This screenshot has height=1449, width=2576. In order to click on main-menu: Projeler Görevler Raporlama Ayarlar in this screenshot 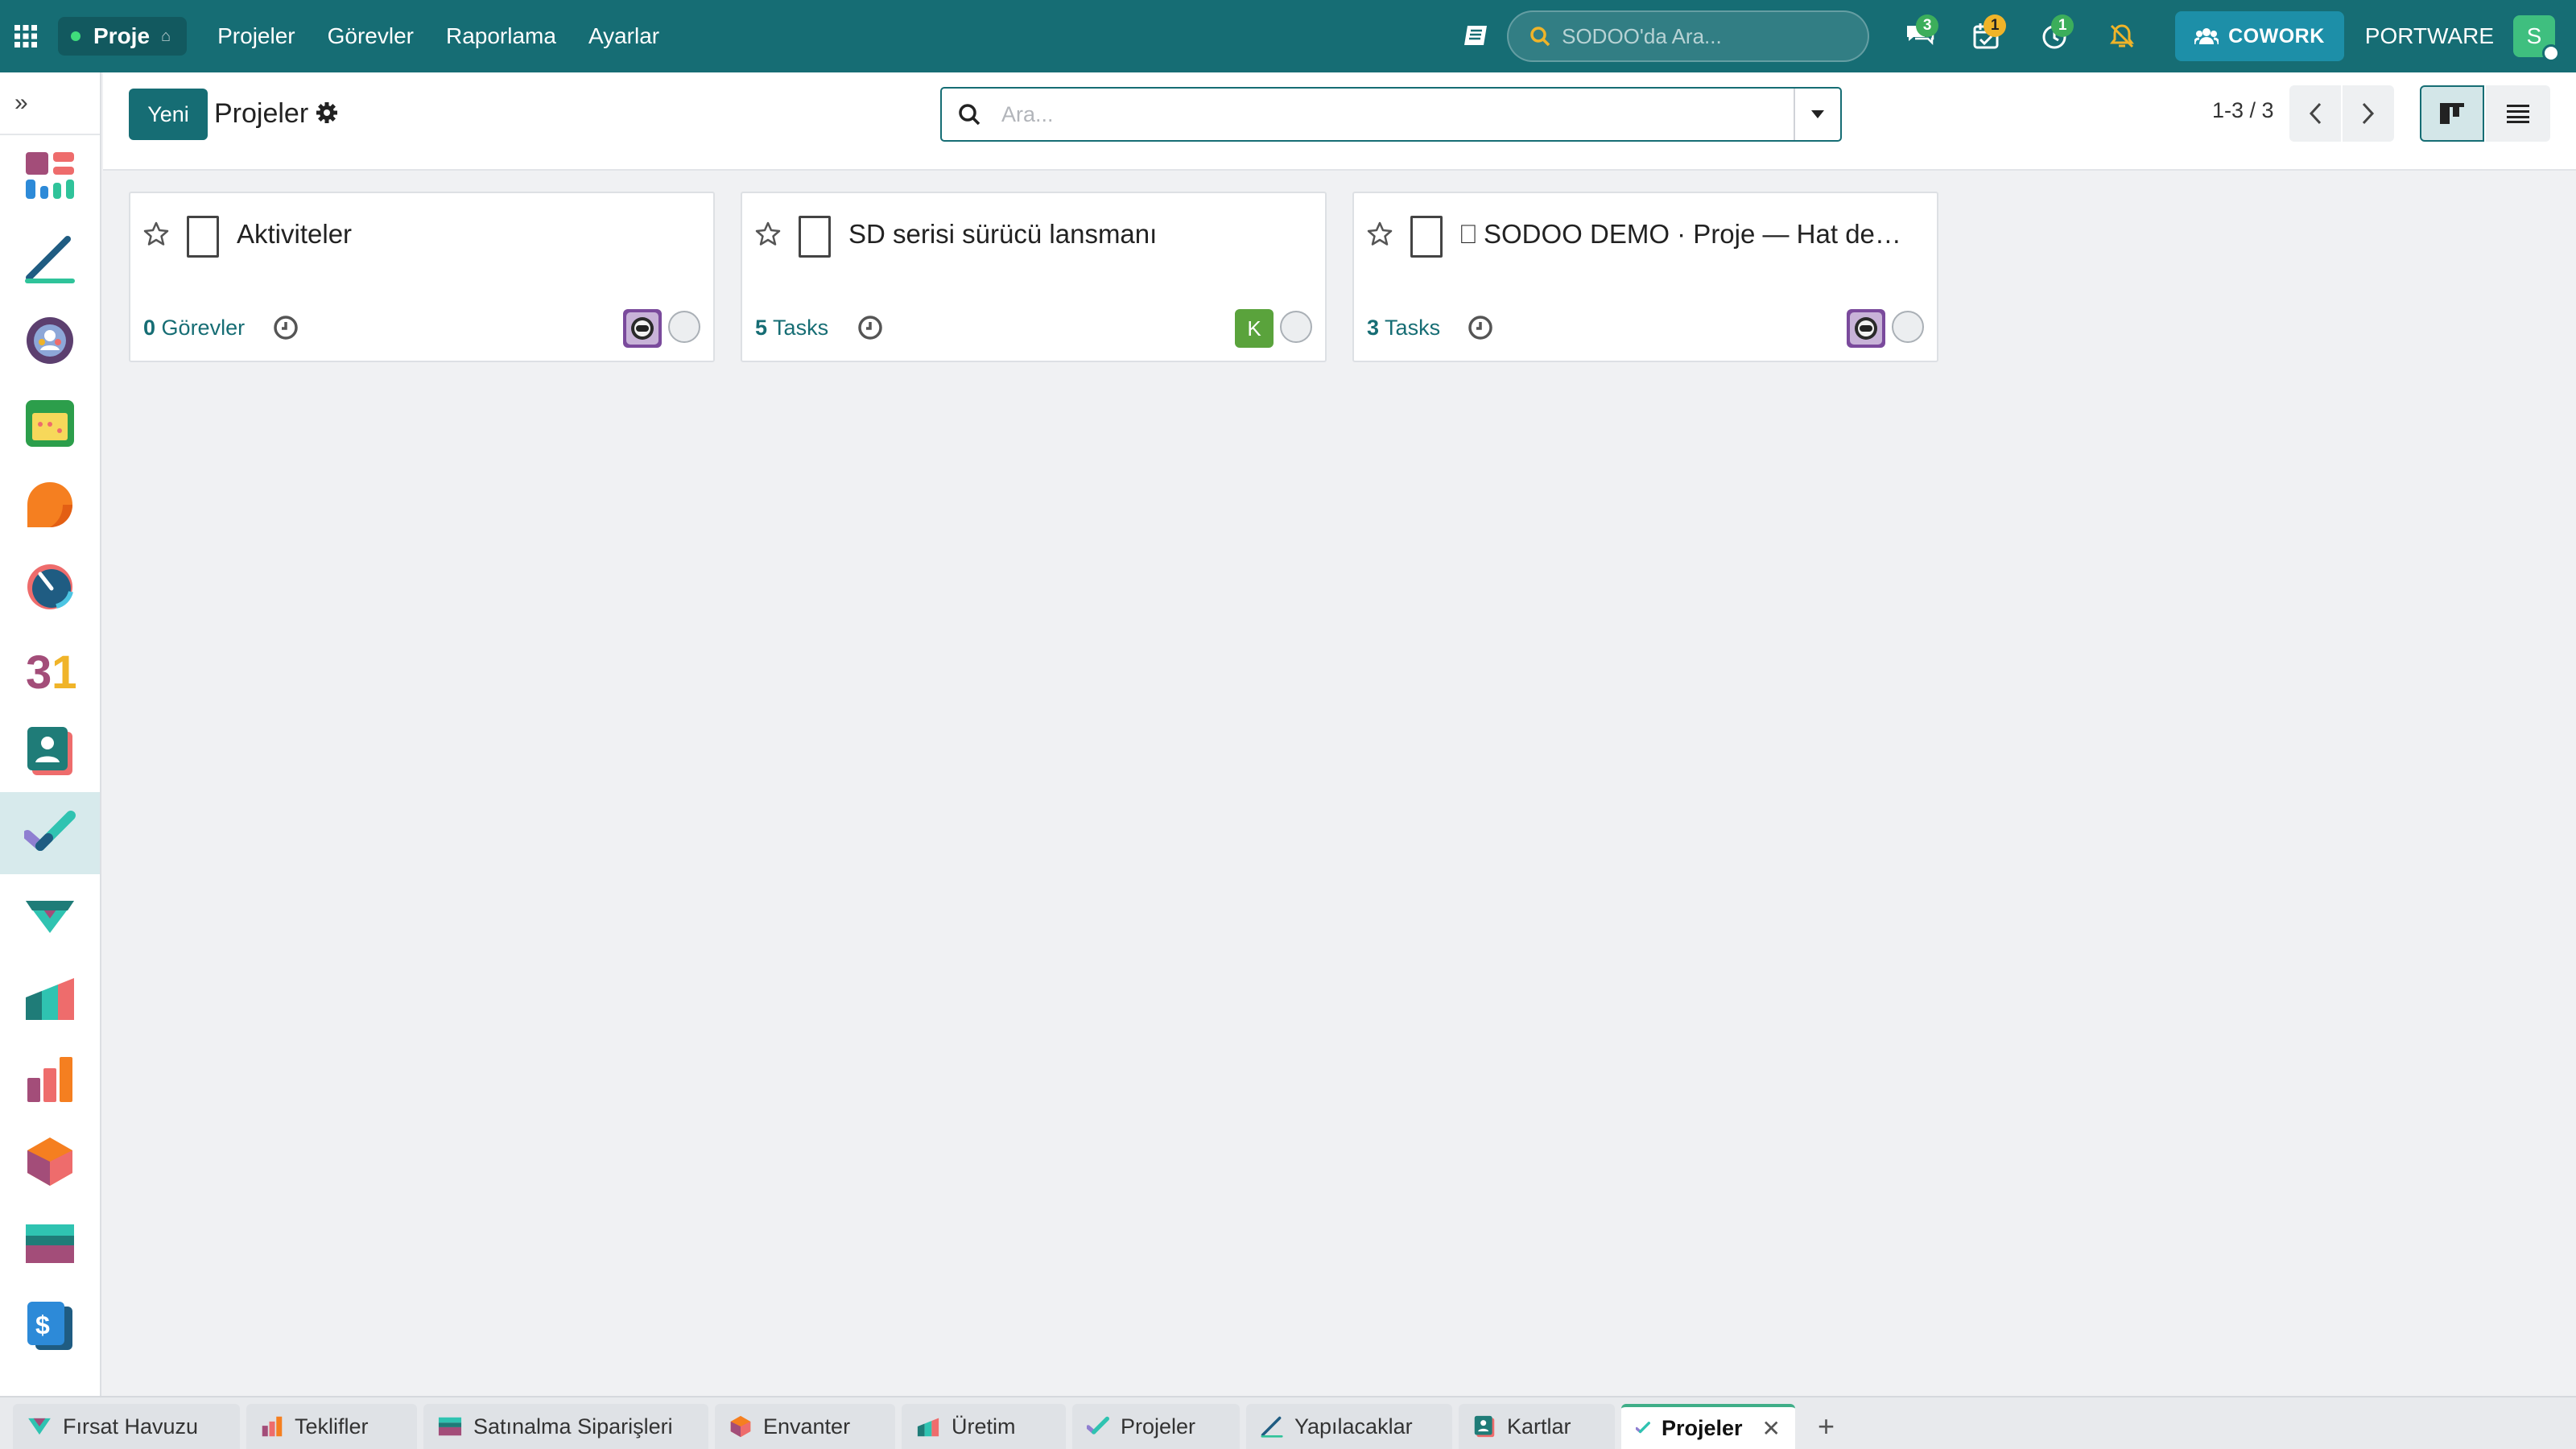, I will do `click(438, 36)`.